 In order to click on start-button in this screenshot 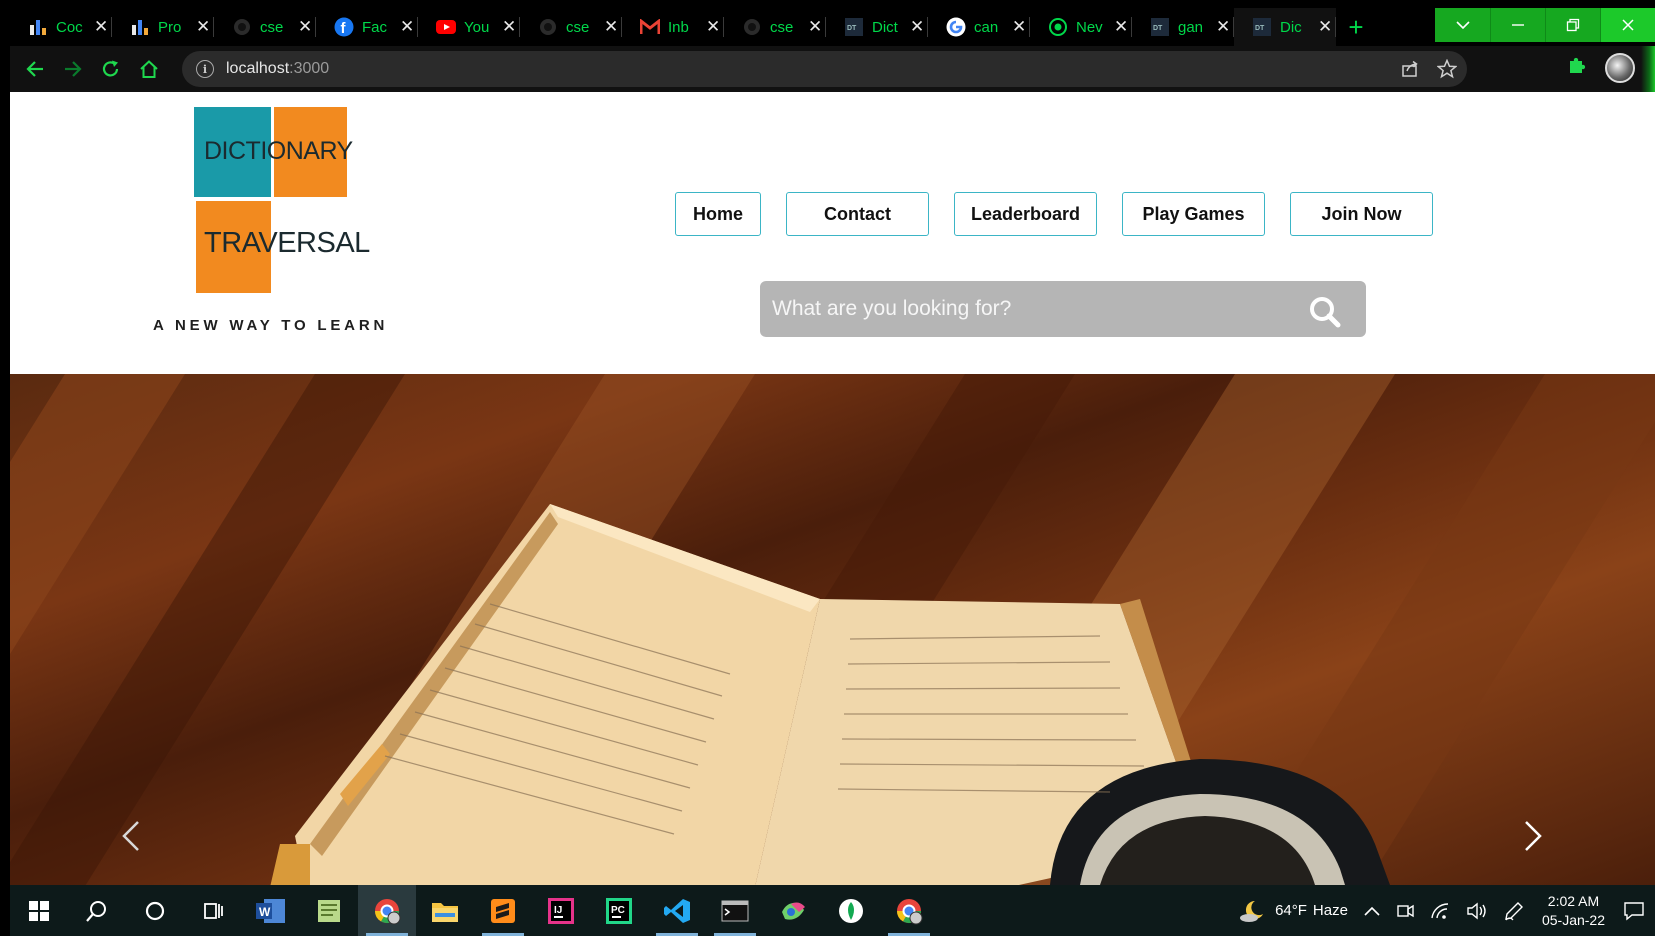, I will do `click(39, 910)`.